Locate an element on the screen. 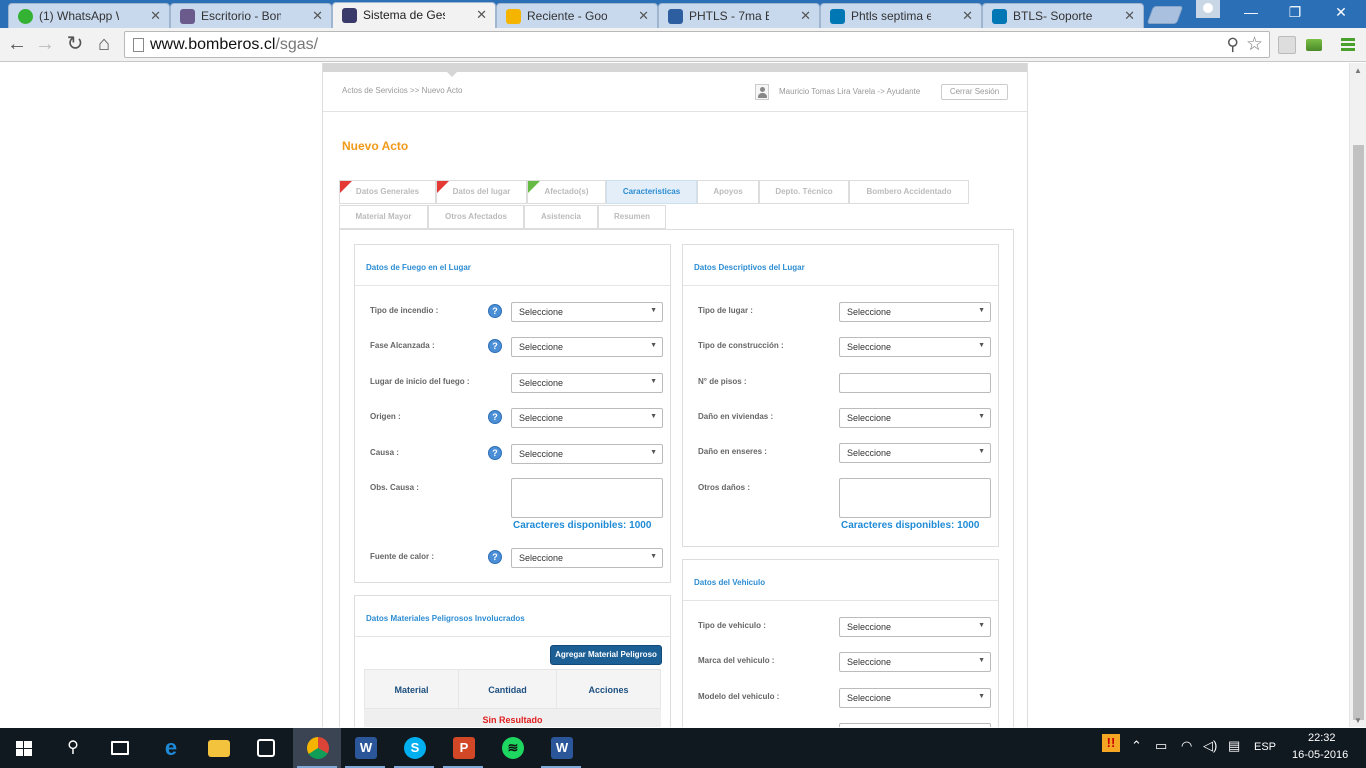  marca-vehiculo-select: Seleccione ▼ is located at coordinates (915, 662).